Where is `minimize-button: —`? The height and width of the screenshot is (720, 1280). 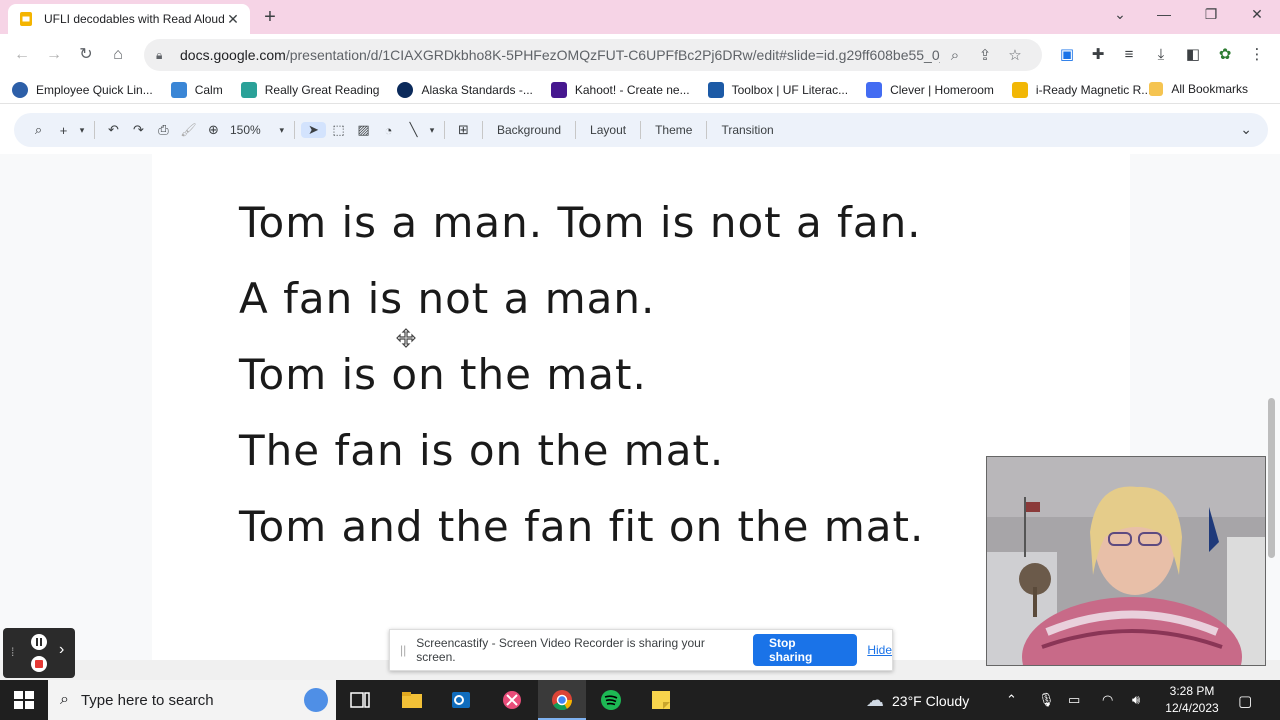
minimize-button: — is located at coordinates (1164, 14).